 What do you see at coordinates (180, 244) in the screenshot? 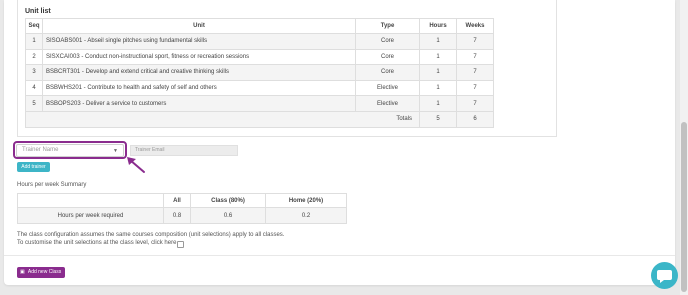
I see `customise-checkbox` at bounding box center [180, 244].